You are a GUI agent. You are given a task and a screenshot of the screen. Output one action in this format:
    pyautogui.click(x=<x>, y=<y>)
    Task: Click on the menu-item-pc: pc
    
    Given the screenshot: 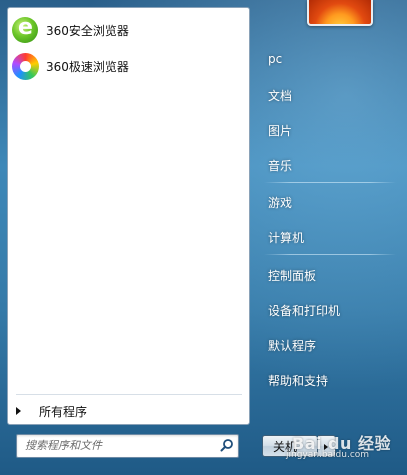 What is the action you would take?
    pyautogui.click(x=275, y=59)
    